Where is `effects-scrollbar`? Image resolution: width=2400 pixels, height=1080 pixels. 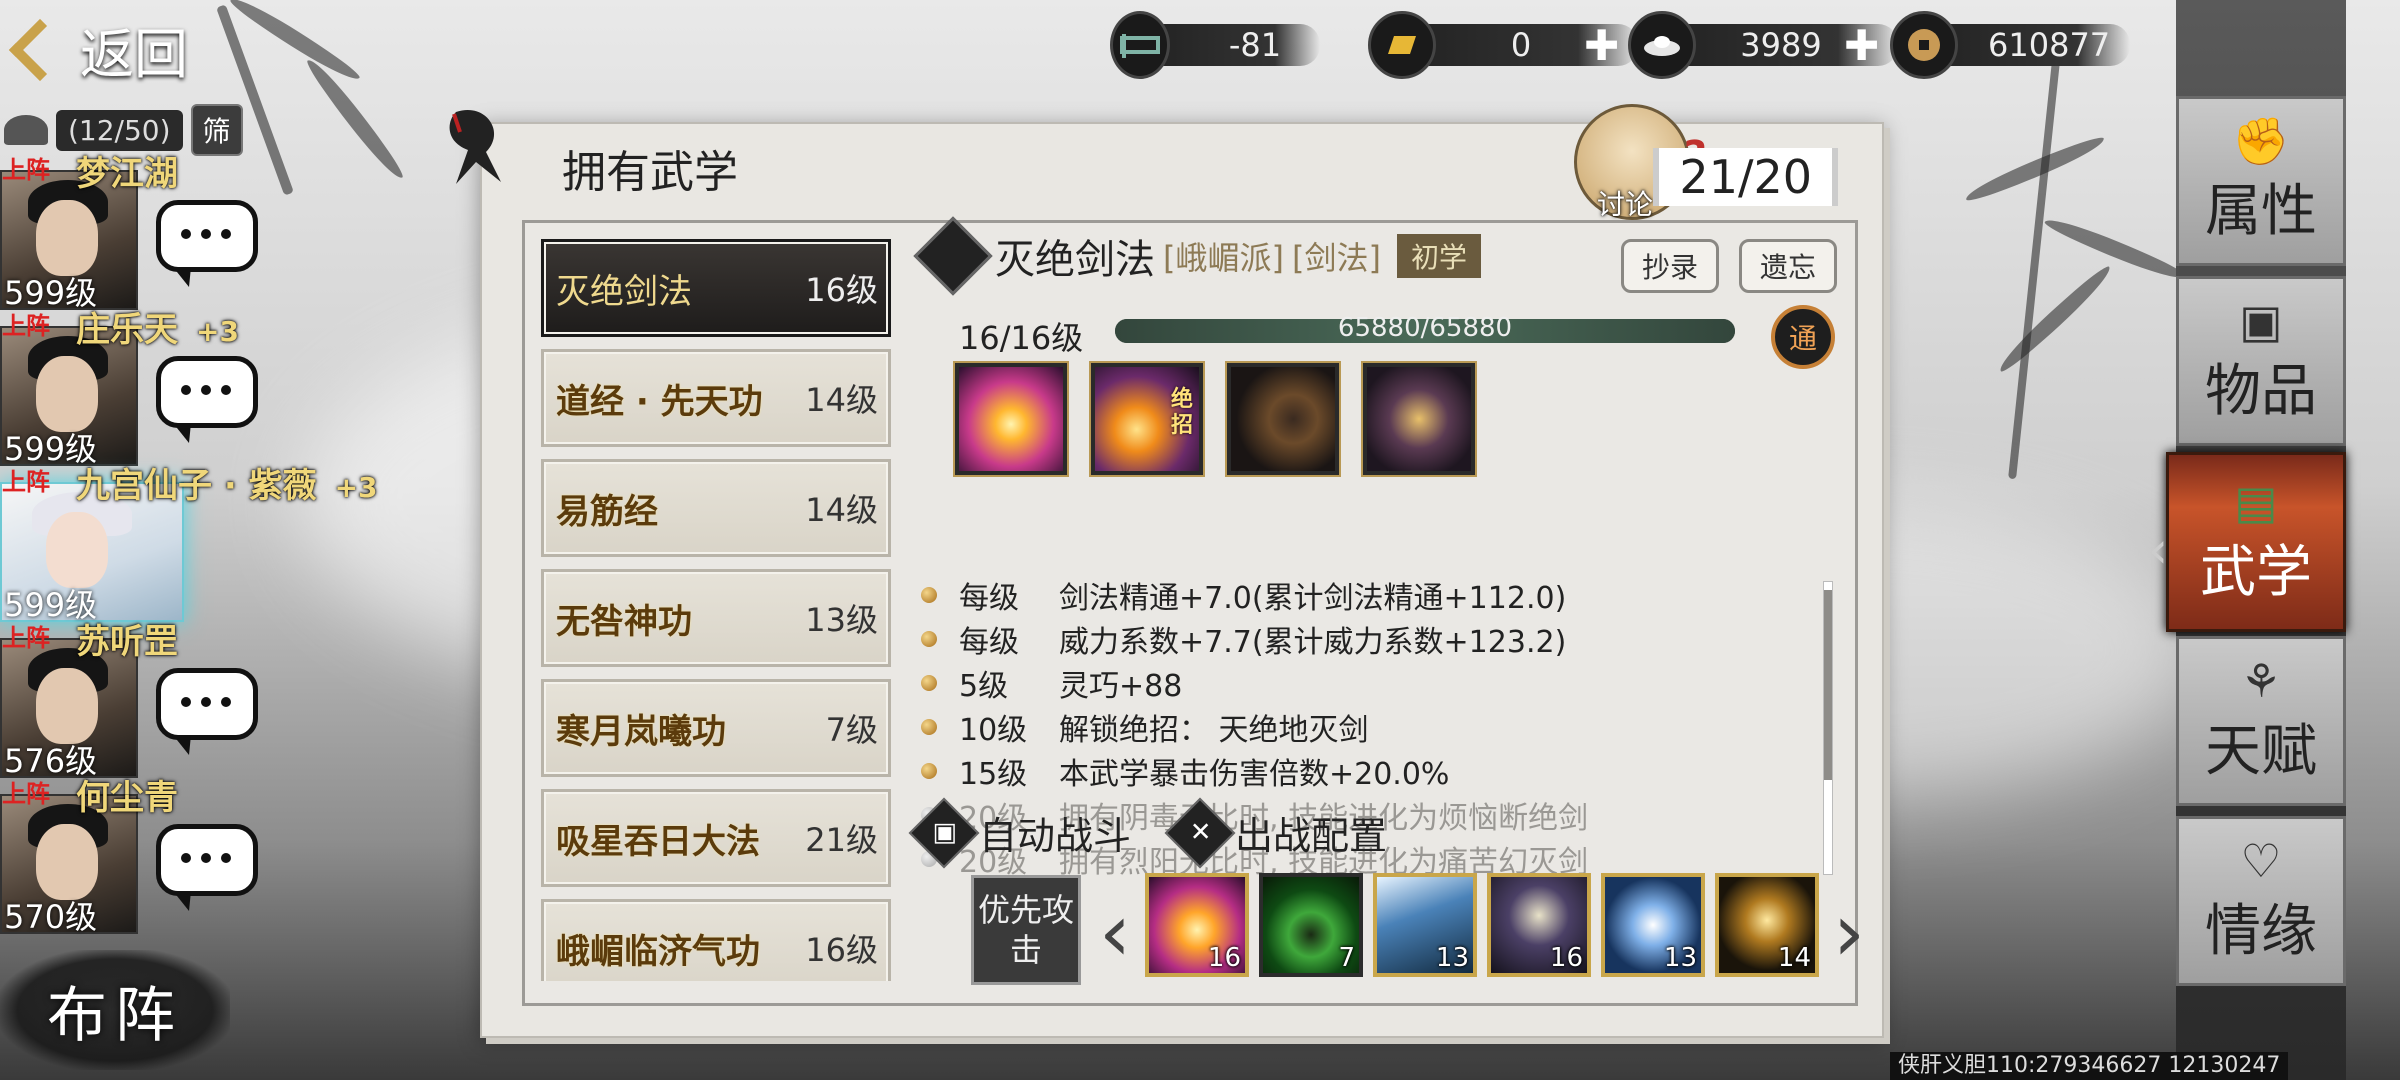 effects-scrollbar is located at coordinates (1828, 728).